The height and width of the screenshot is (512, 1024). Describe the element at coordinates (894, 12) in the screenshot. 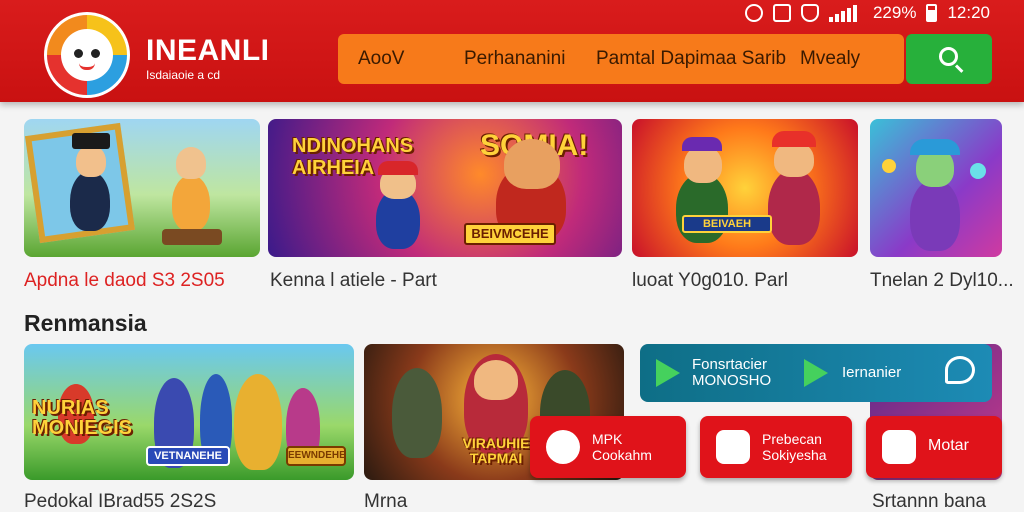

I see `battery-percent: 229%` at that location.